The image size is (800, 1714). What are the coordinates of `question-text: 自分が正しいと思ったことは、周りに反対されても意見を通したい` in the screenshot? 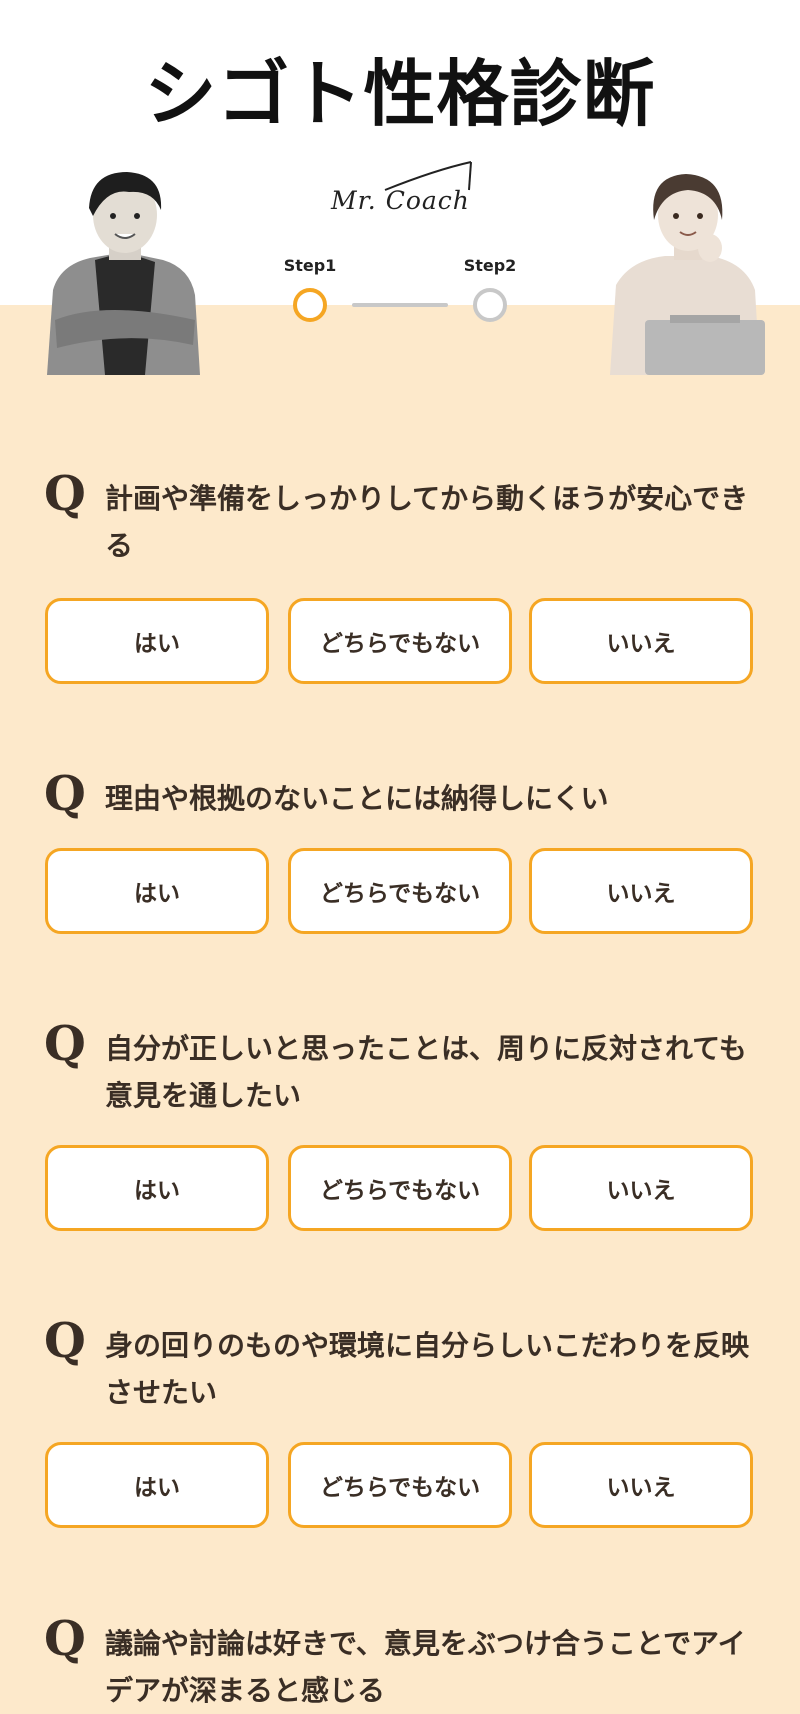 It's located at (426, 1072).